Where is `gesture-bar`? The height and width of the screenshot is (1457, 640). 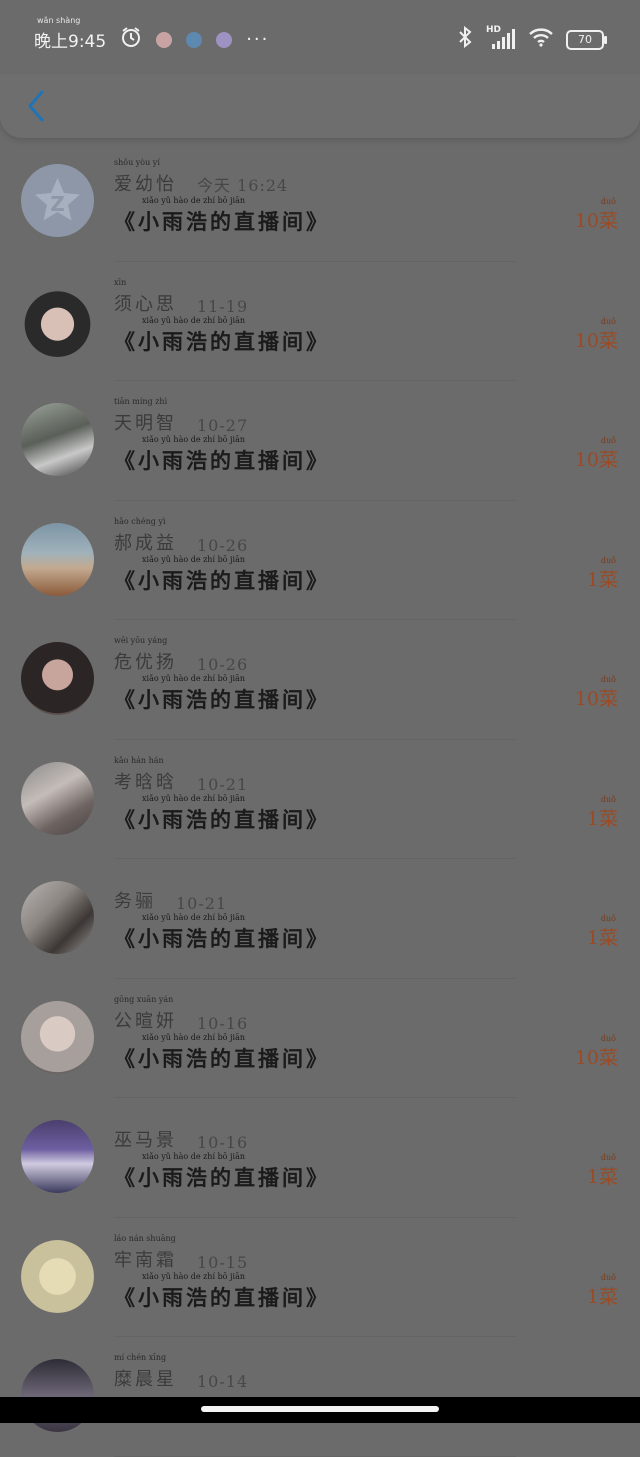 gesture-bar is located at coordinates (320, 1410).